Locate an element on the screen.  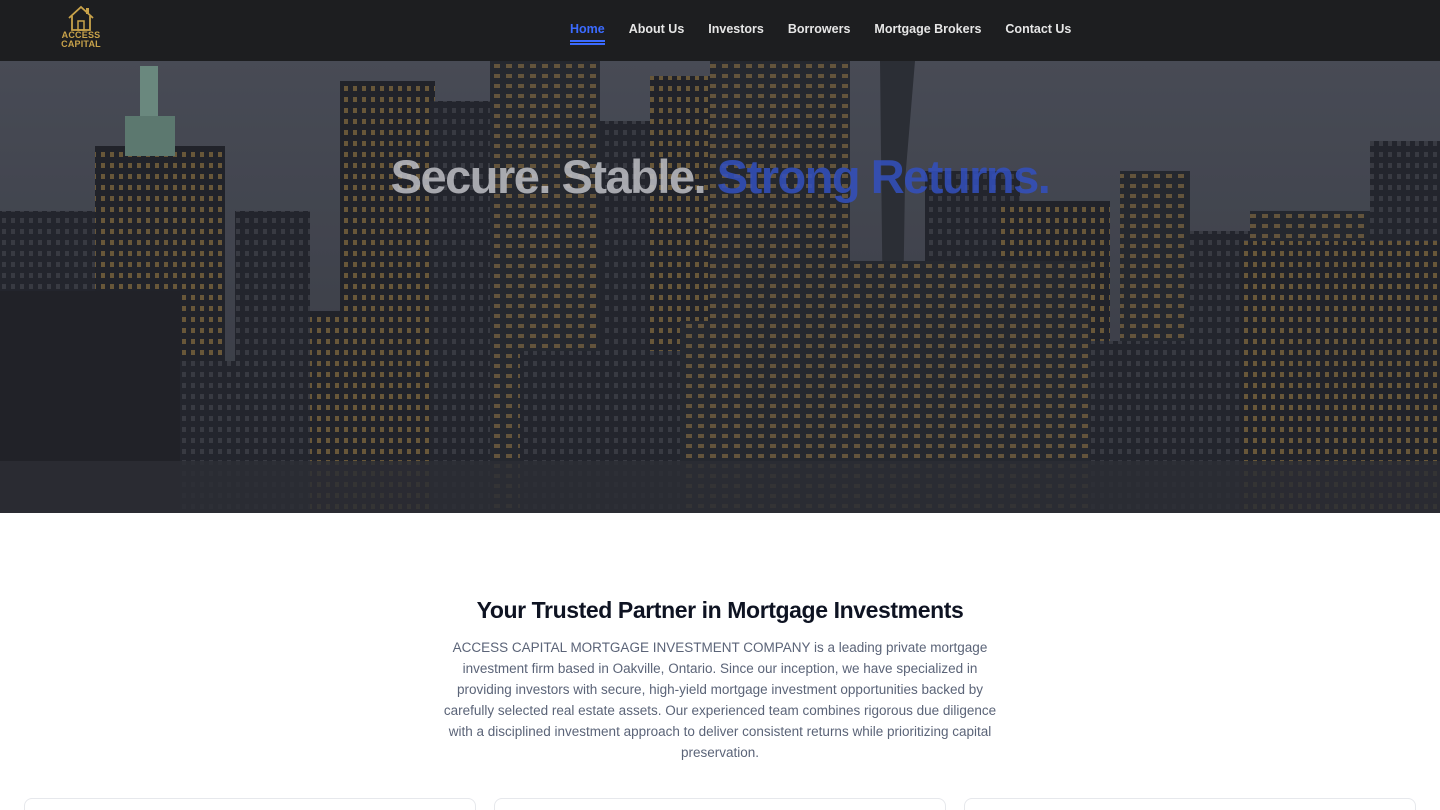
hero-headline-plain: Secure. Stable. is located at coordinates (548, 176).